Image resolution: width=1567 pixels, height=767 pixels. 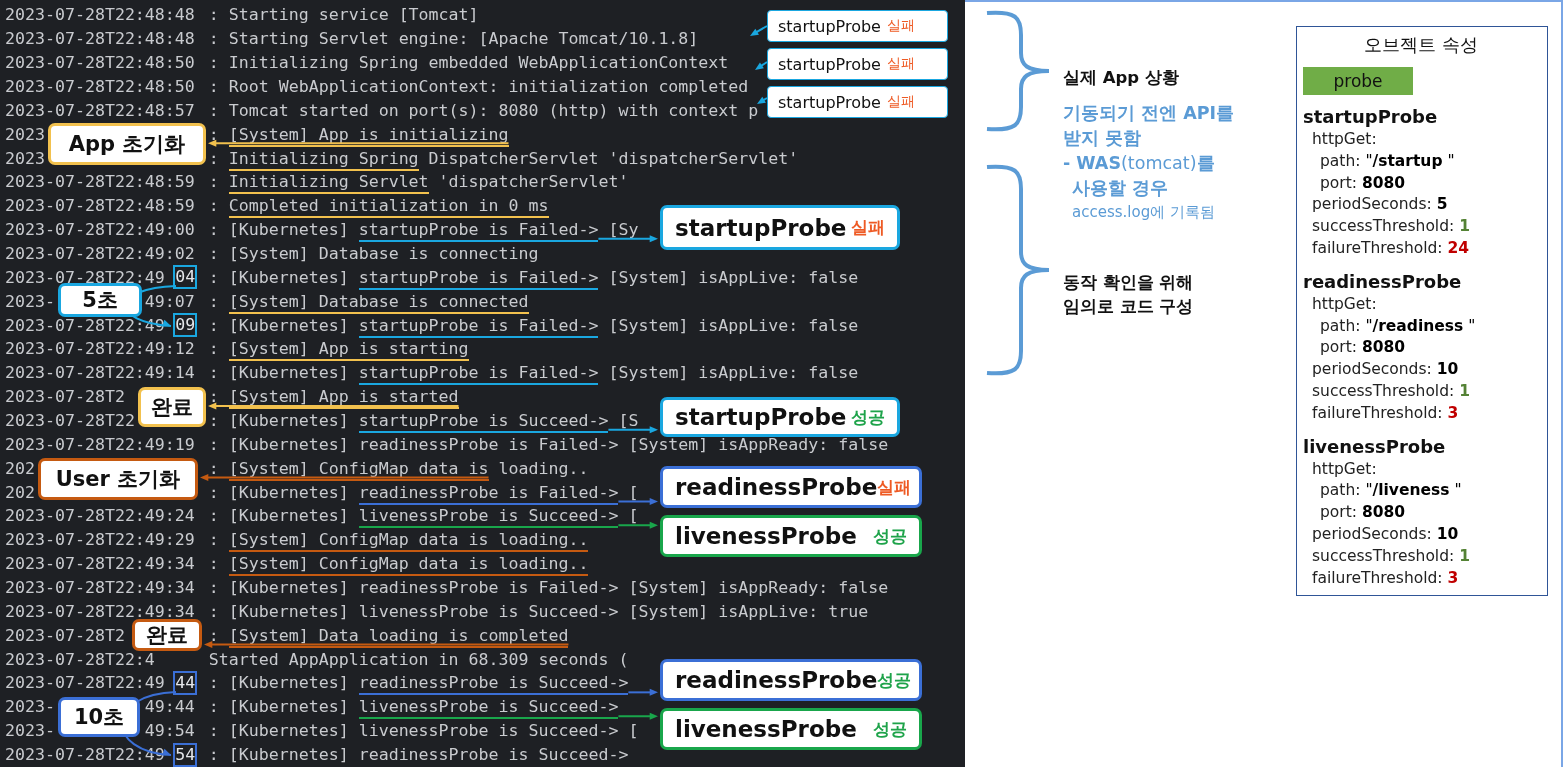 I want to click on log-message: : [Kubernetes] livenessProbe is Succeed-> [, so click(x=423, y=516).